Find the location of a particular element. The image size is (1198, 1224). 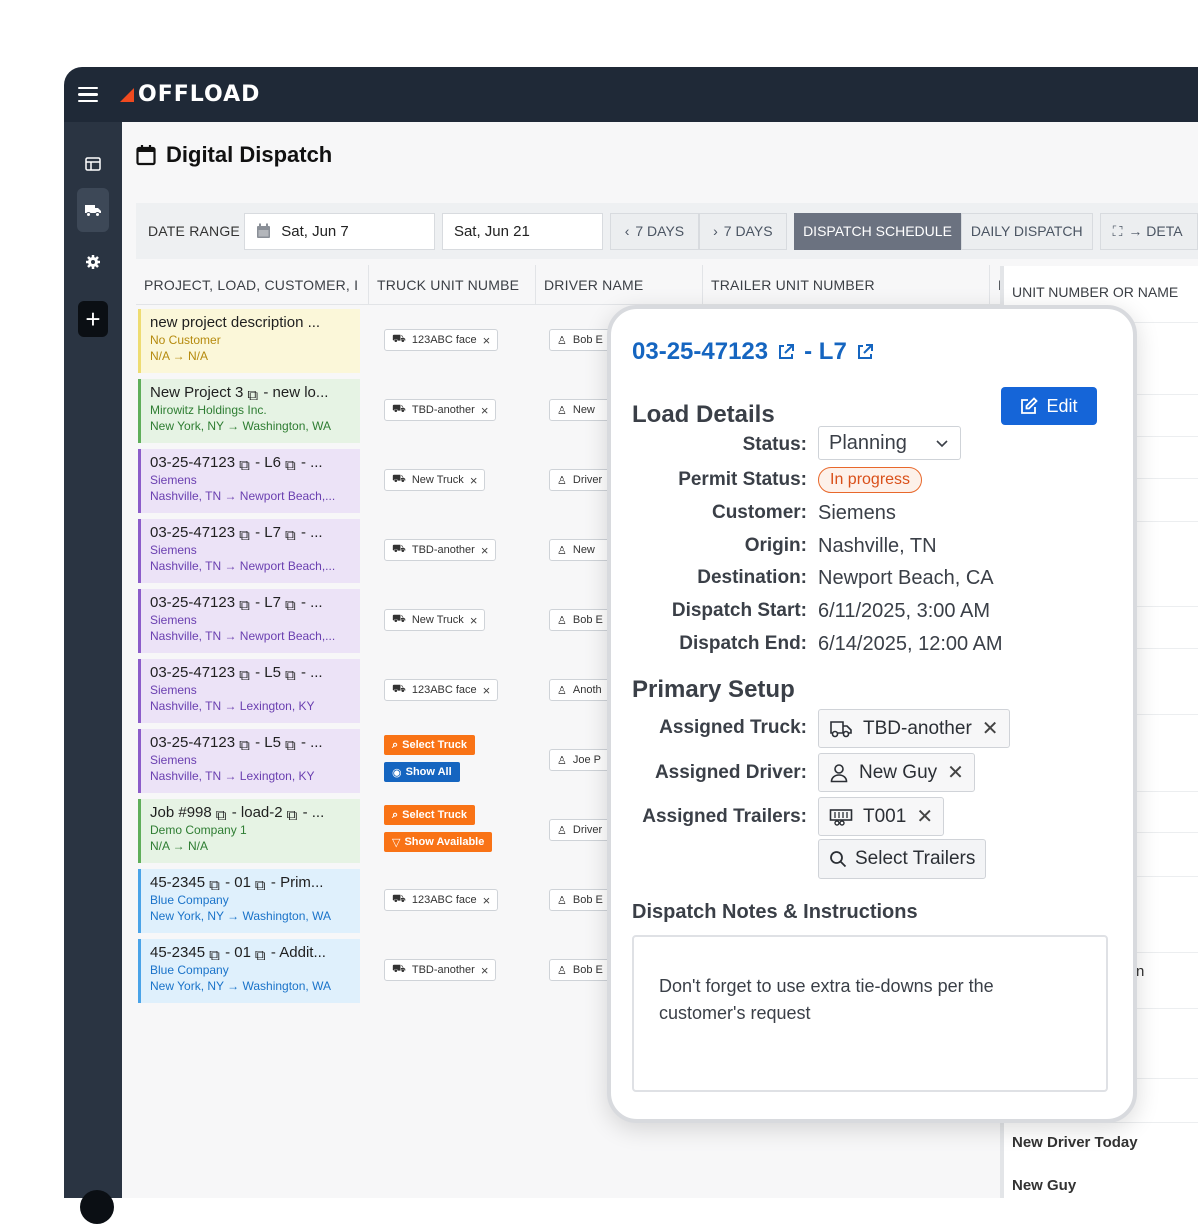

unit-column-header: UNIT NUMBER OR NAME is located at coordinates (1095, 292).